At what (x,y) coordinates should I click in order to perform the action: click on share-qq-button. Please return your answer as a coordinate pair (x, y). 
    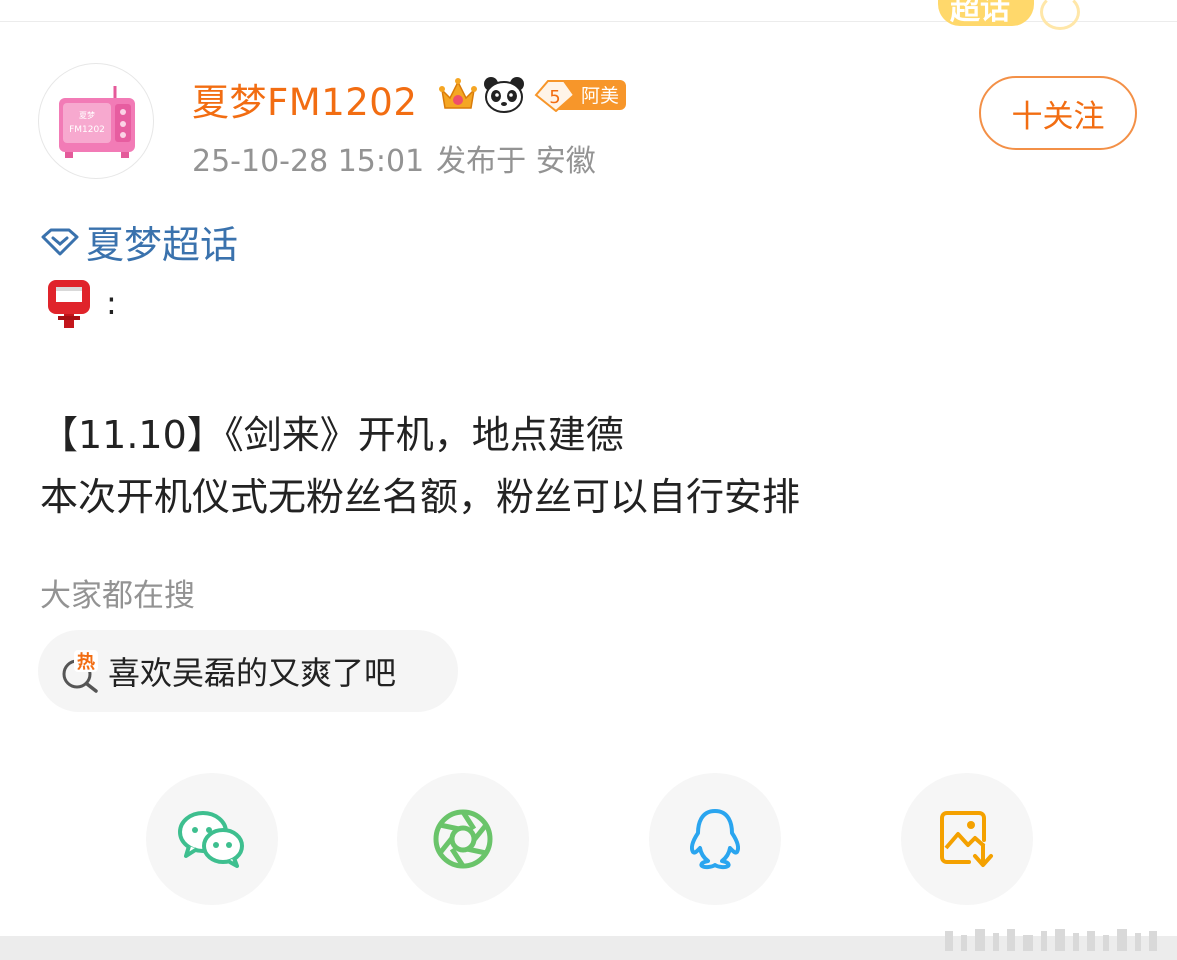
    Looking at the image, I should click on (715, 839).